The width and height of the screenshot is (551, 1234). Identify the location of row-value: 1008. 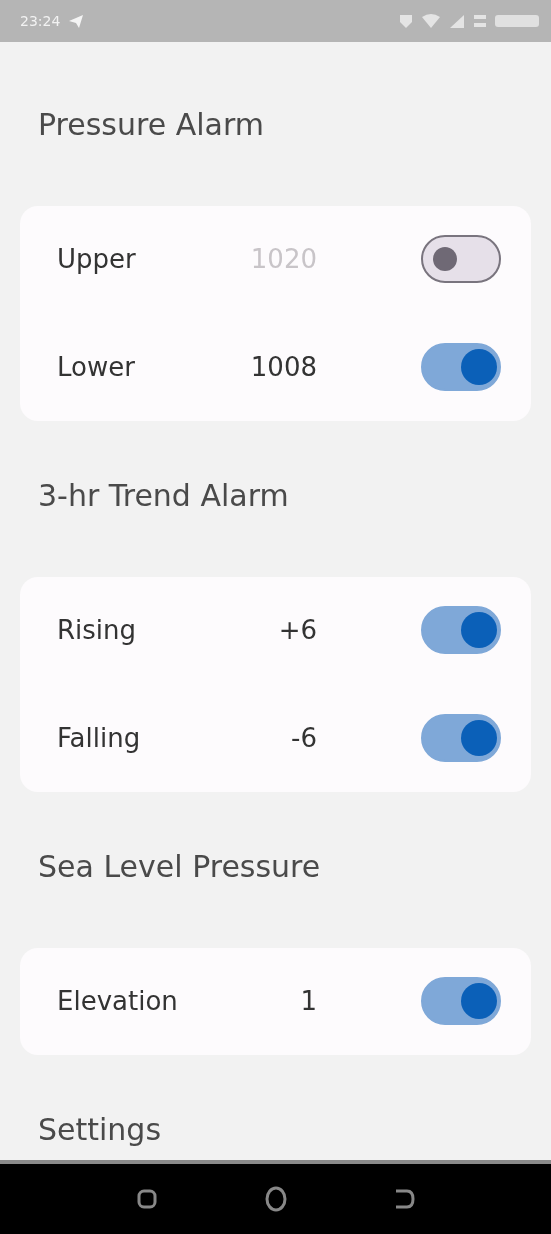
(257, 367).